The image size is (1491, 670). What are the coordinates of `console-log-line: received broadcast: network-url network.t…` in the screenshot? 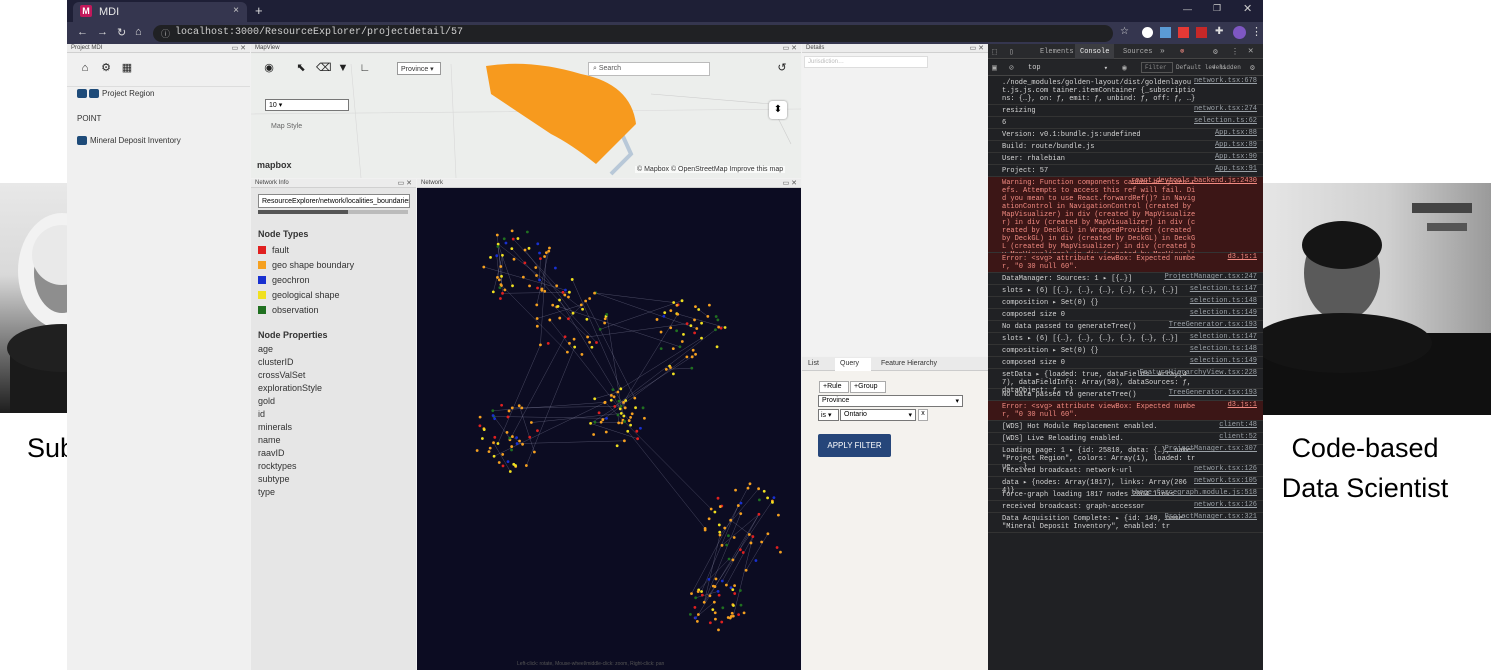 It's located at (1125, 471).